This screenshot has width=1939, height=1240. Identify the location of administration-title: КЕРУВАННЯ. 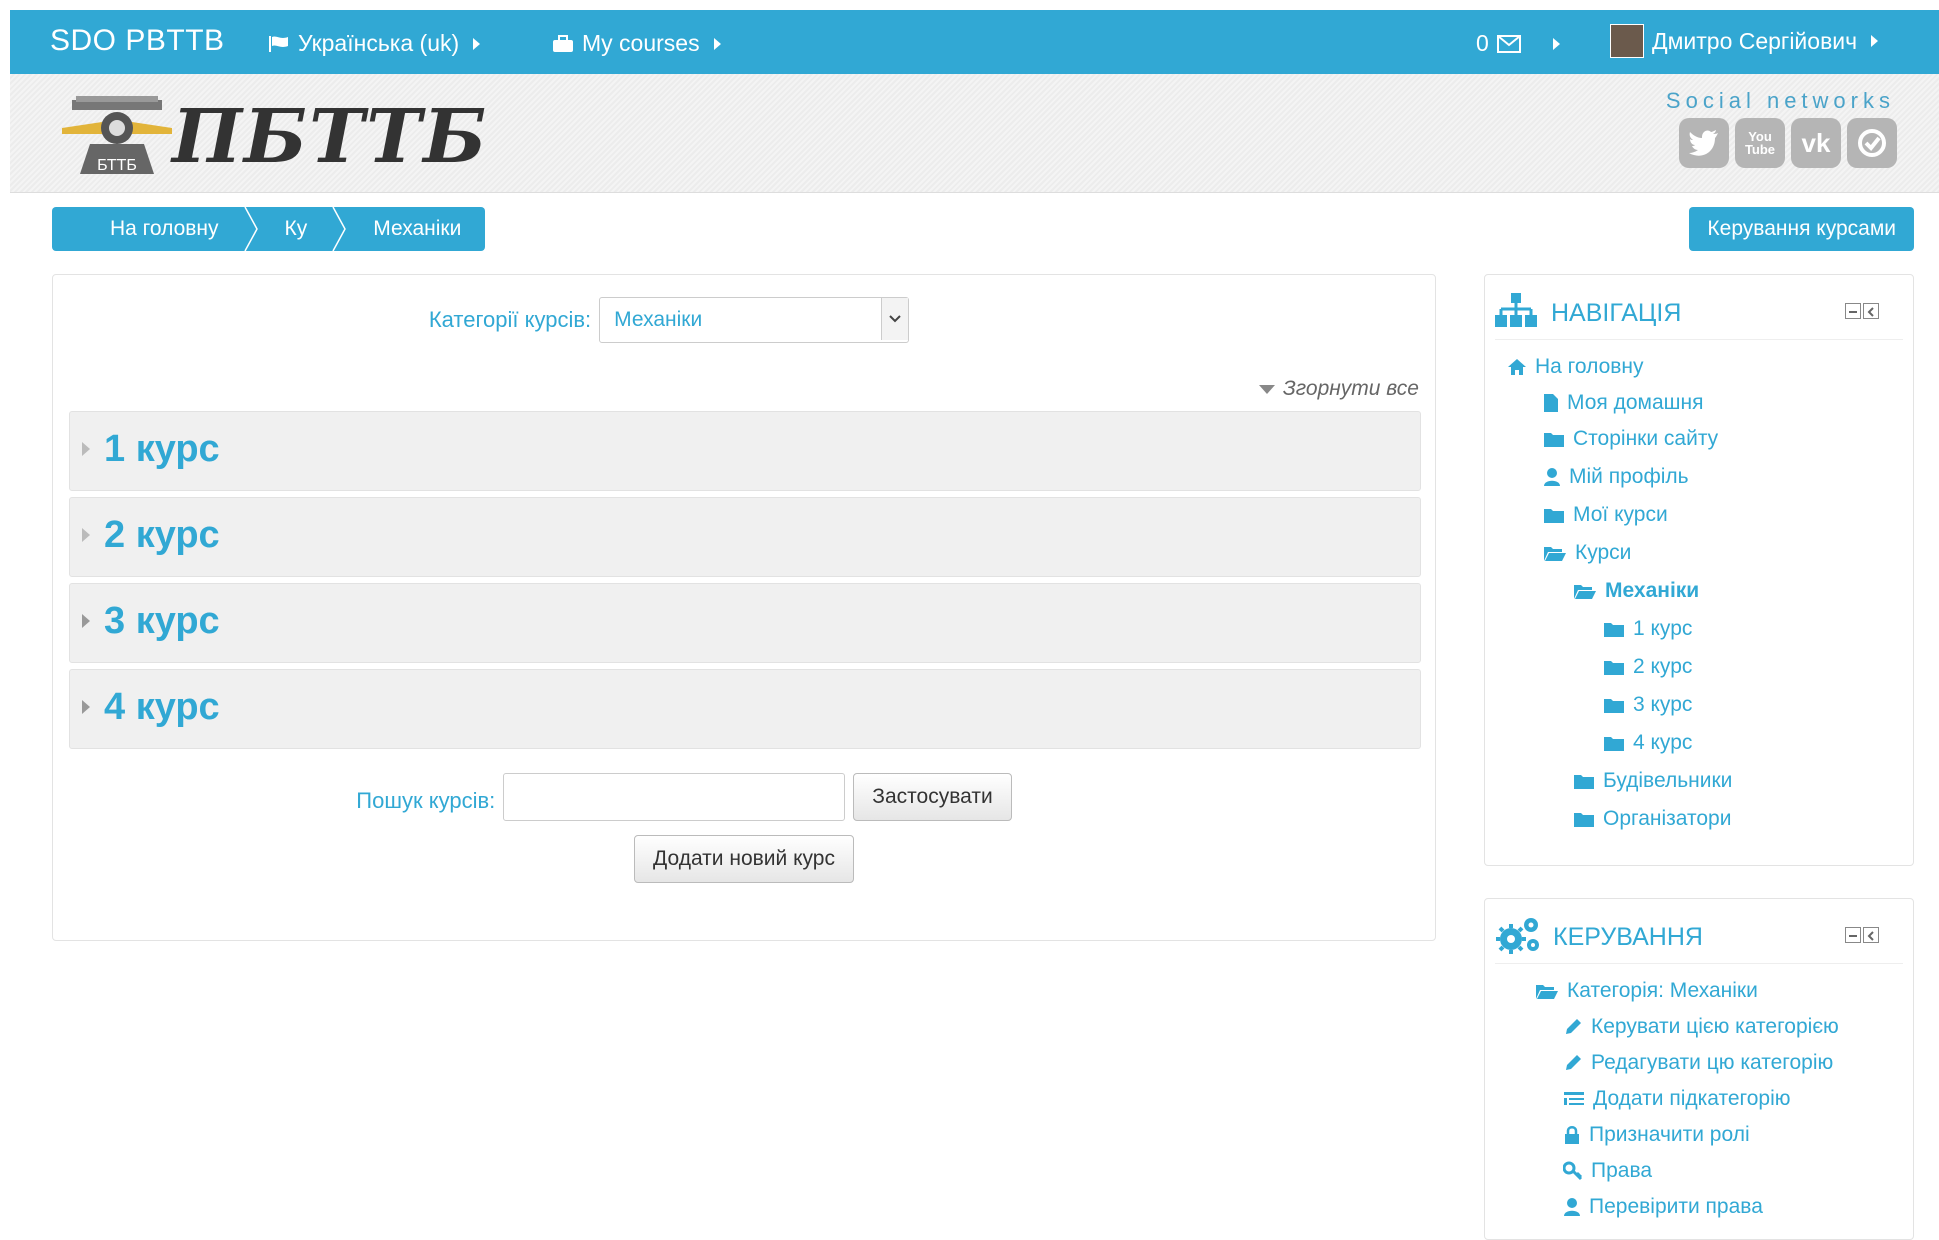
(1628, 937).